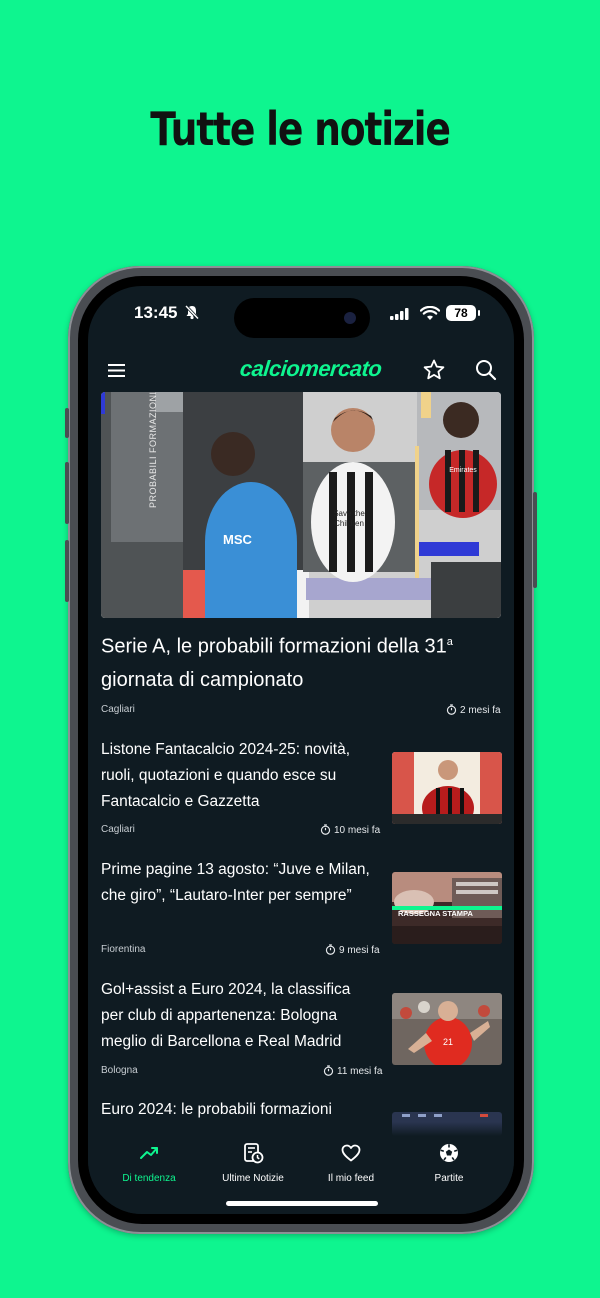  What do you see at coordinates (486, 370) in the screenshot?
I see `search-icon` at bounding box center [486, 370].